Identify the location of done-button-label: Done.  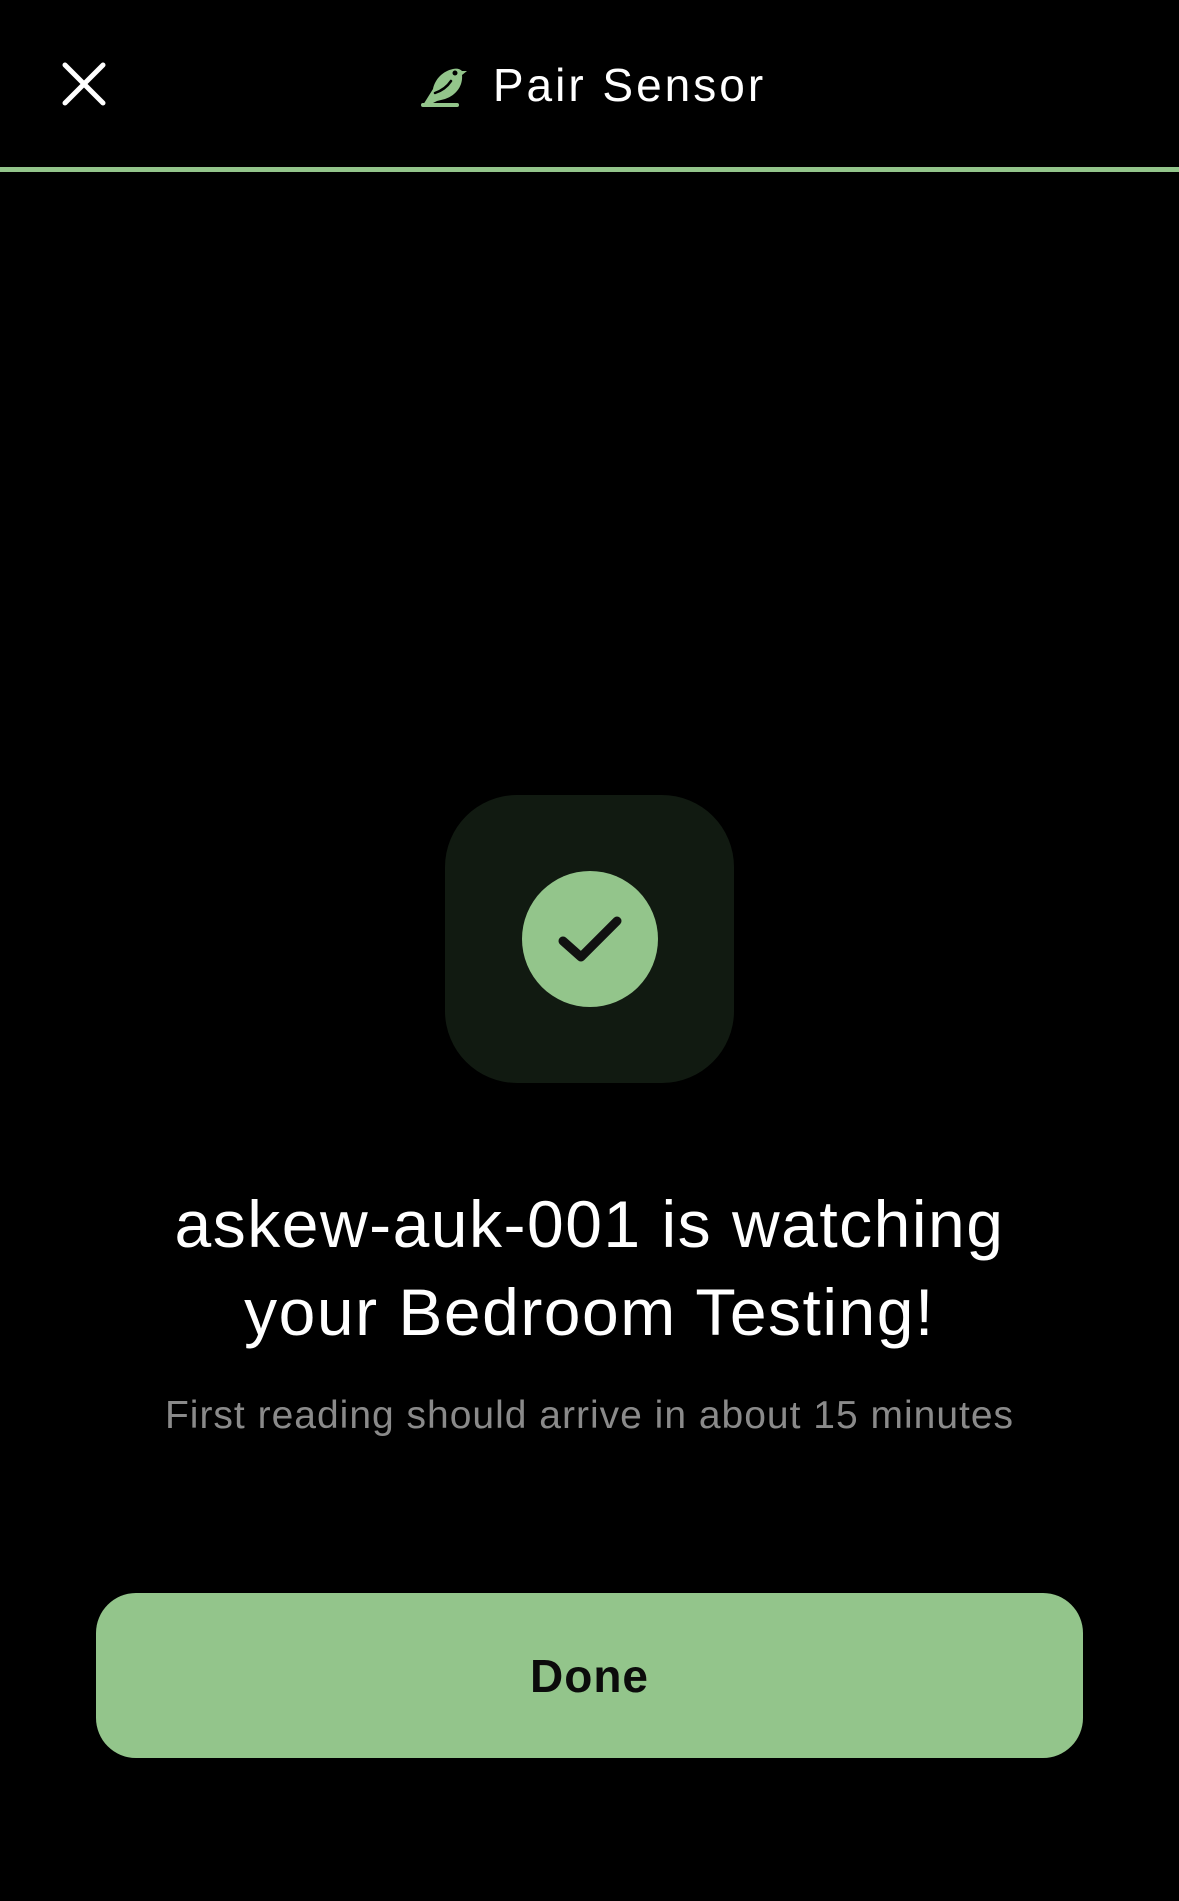
(589, 1675).